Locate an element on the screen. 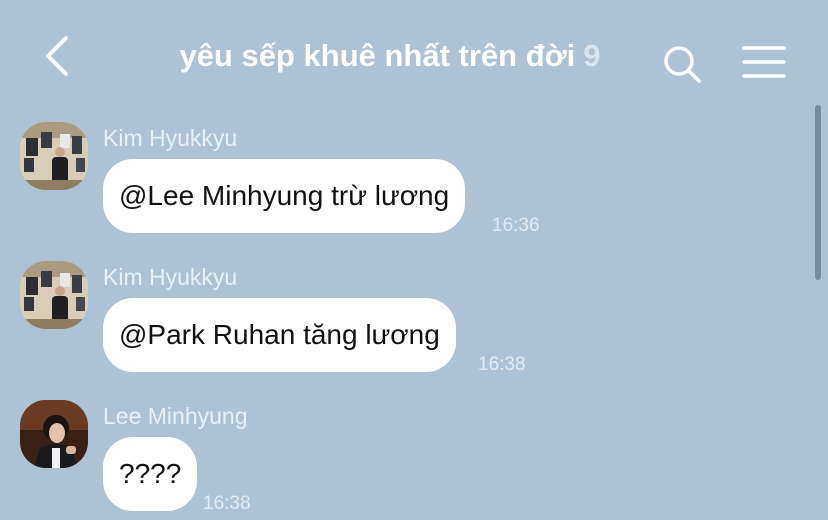  hamburger-menu-icon is located at coordinates (764, 62).